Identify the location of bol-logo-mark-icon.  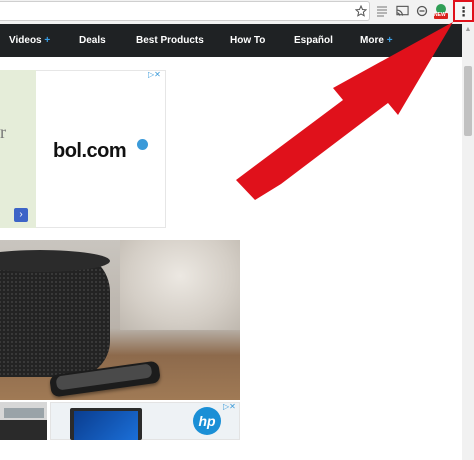
(142, 144).